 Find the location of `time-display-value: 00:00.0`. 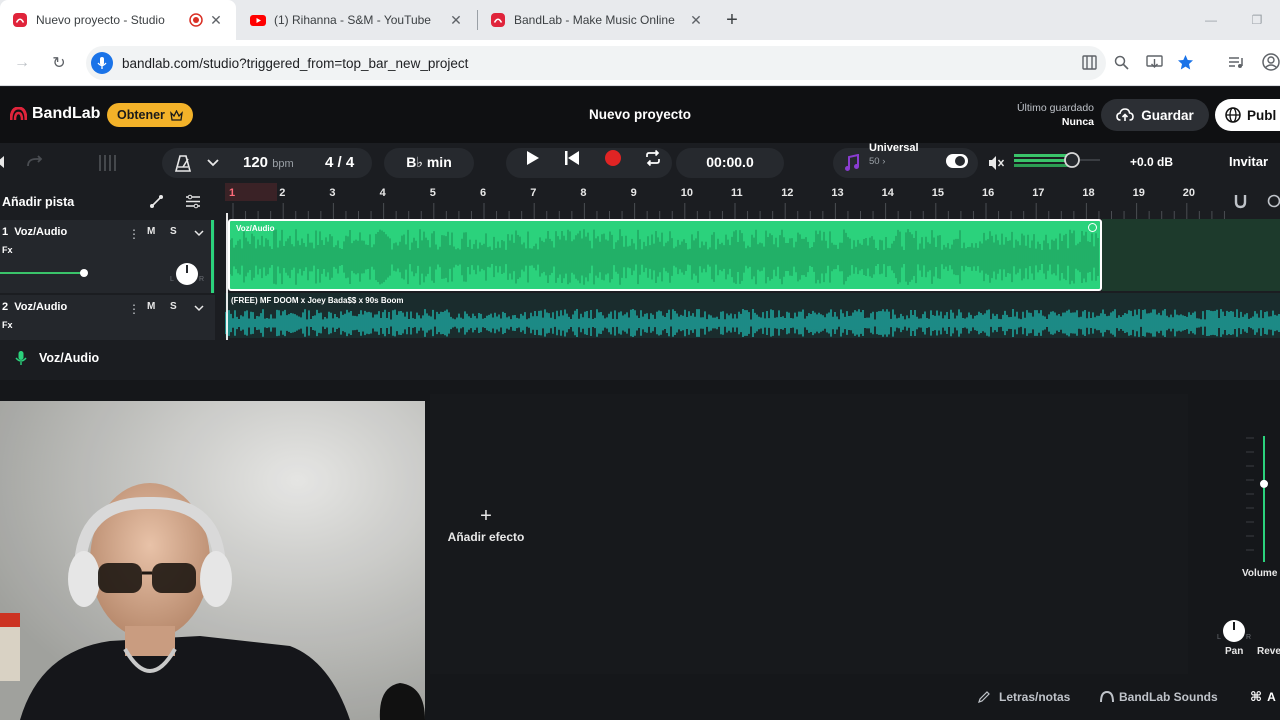

time-display-value: 00:00.0 is located at coordinates (730, 162).